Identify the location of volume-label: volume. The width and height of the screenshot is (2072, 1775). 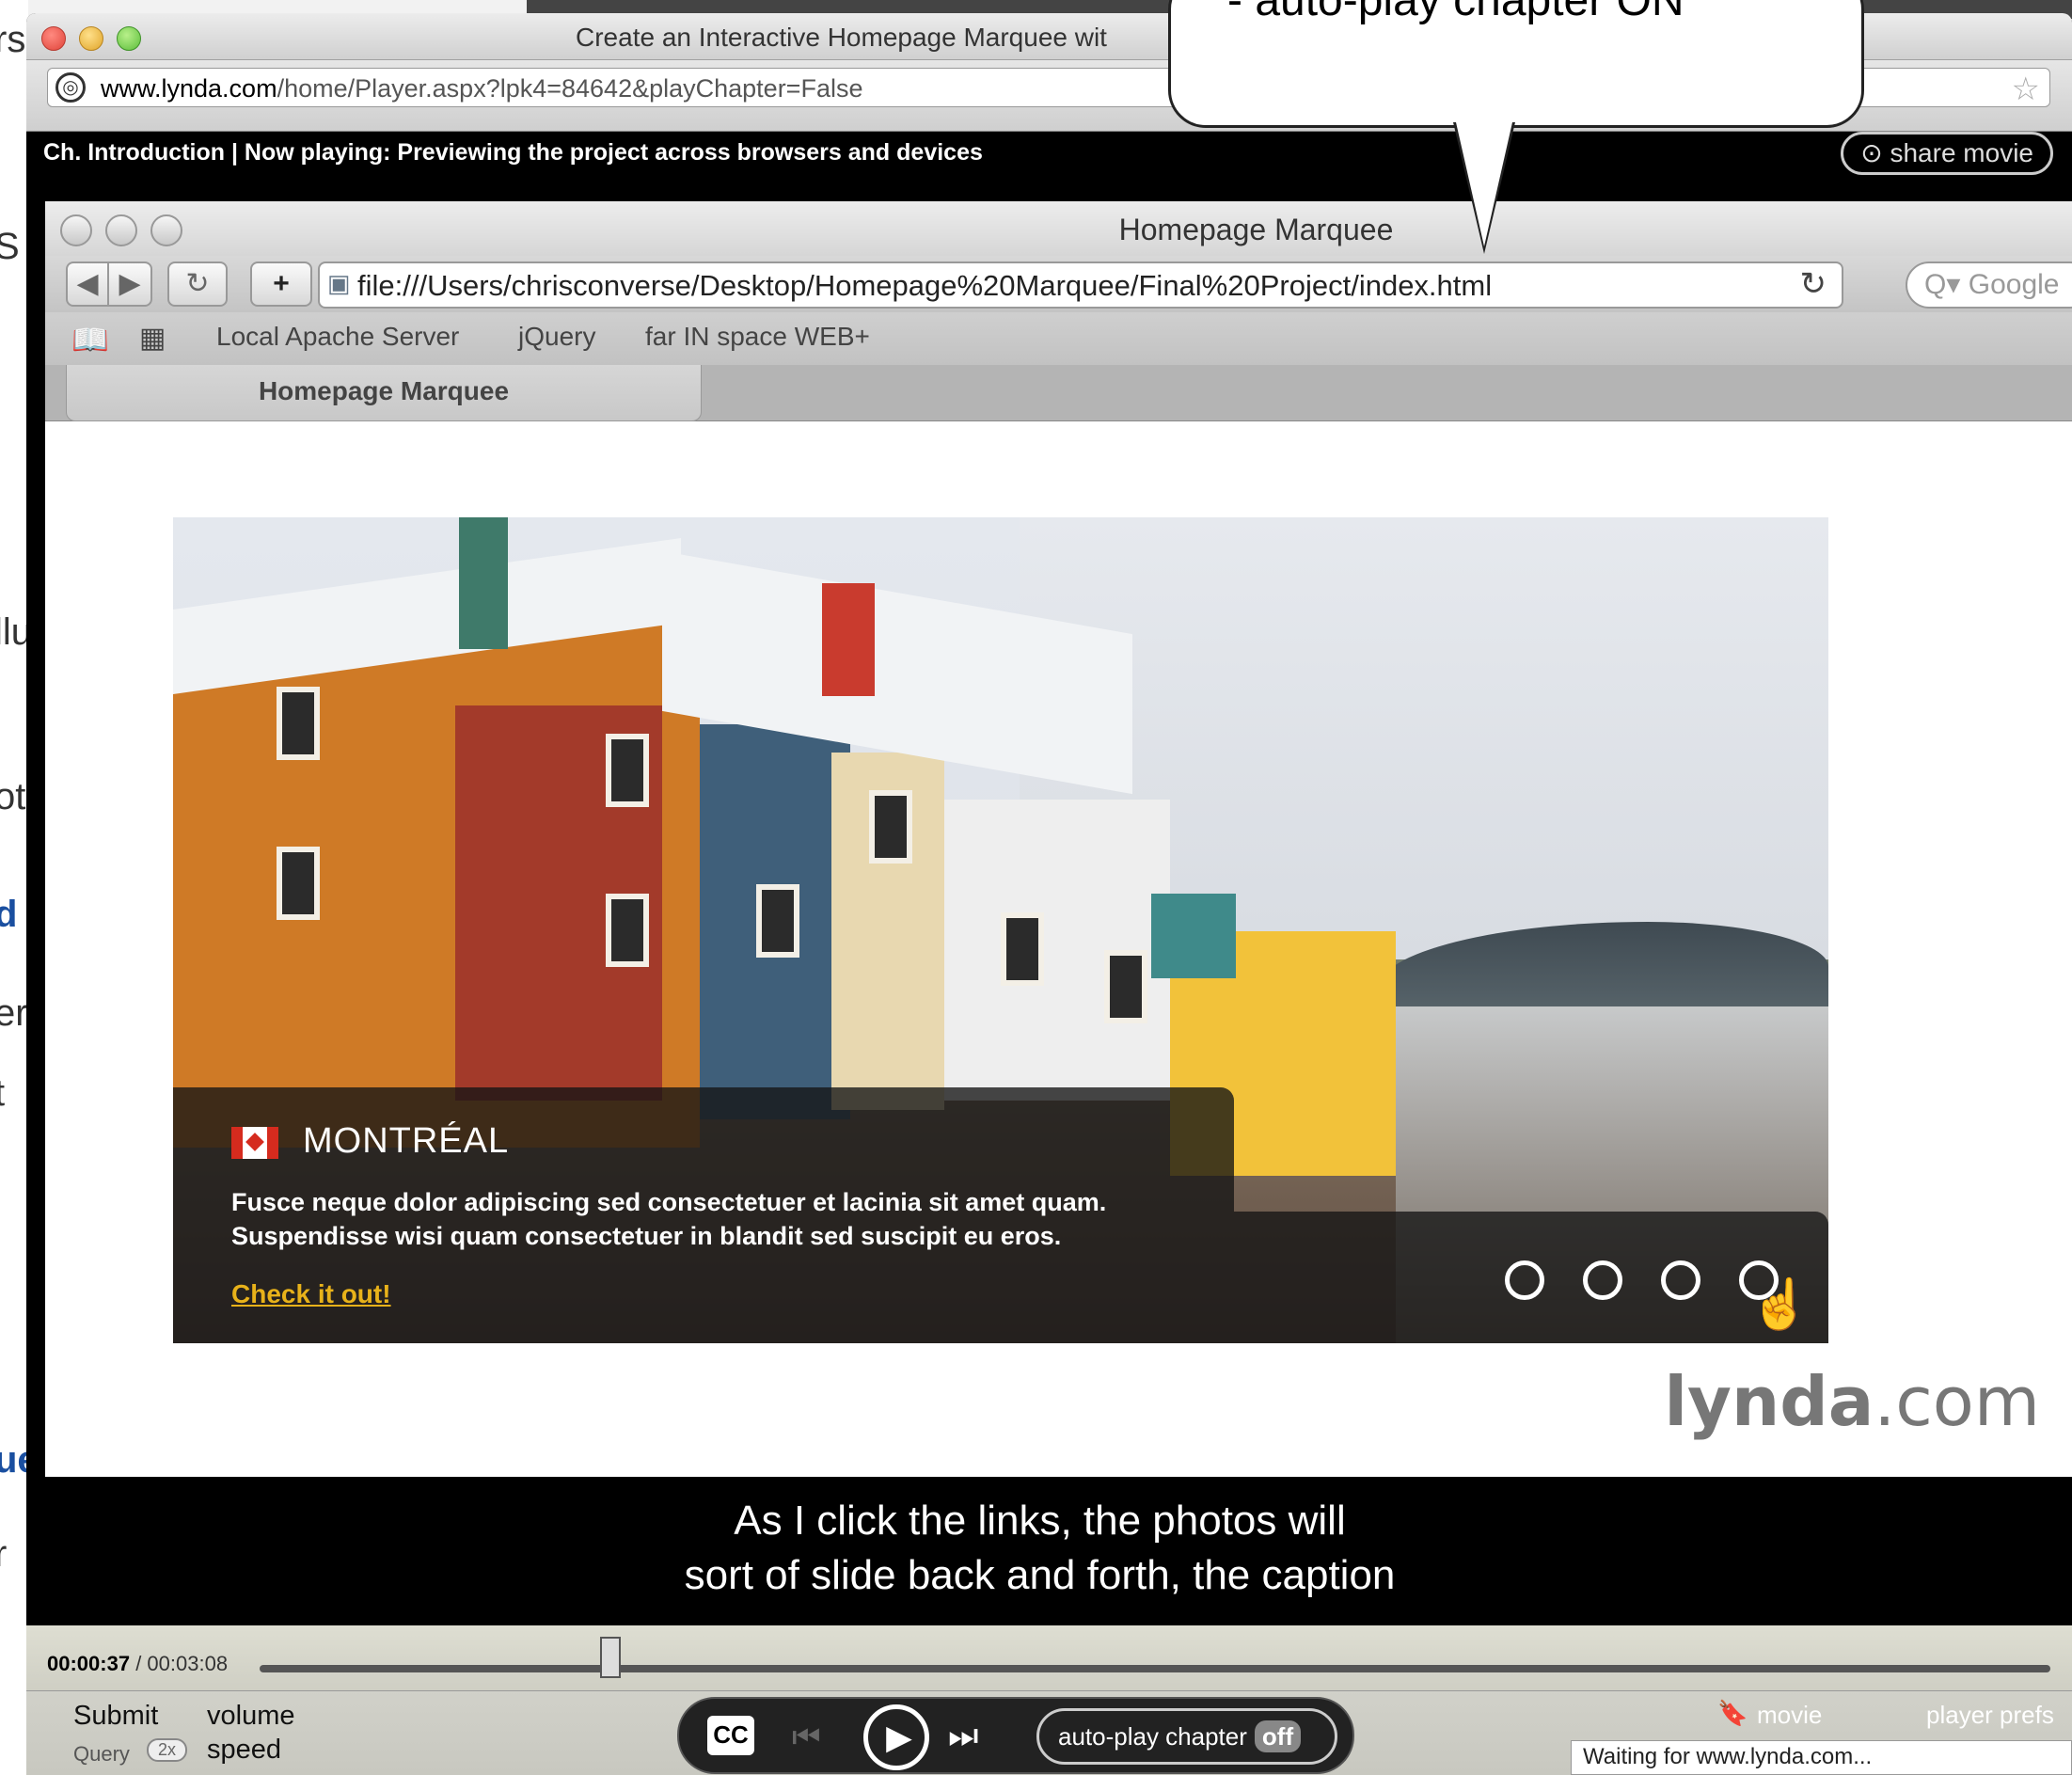
(251, 1717).